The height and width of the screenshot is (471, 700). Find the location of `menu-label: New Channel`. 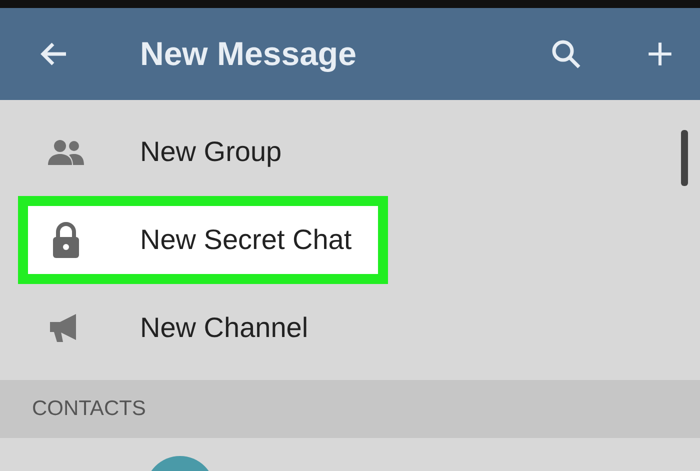

menu-label: New Channel is located at coordinates (224, 328).